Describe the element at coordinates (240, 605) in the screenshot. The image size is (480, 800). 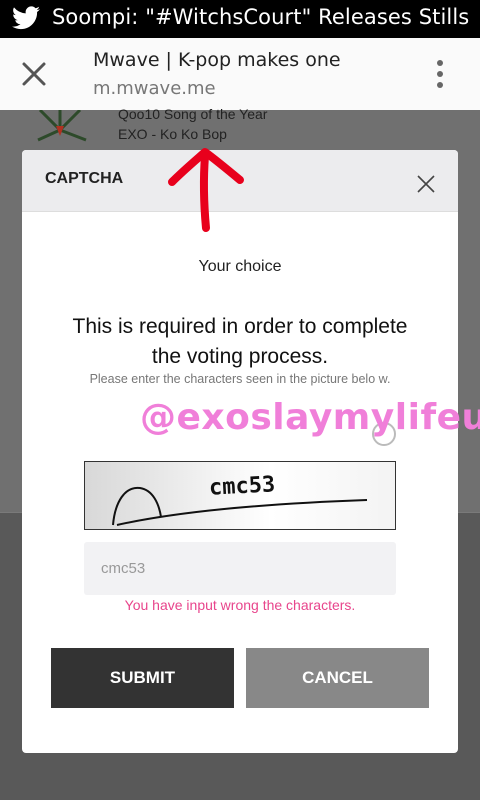
I see `error-message: You have input wrong the characters.` at that location.